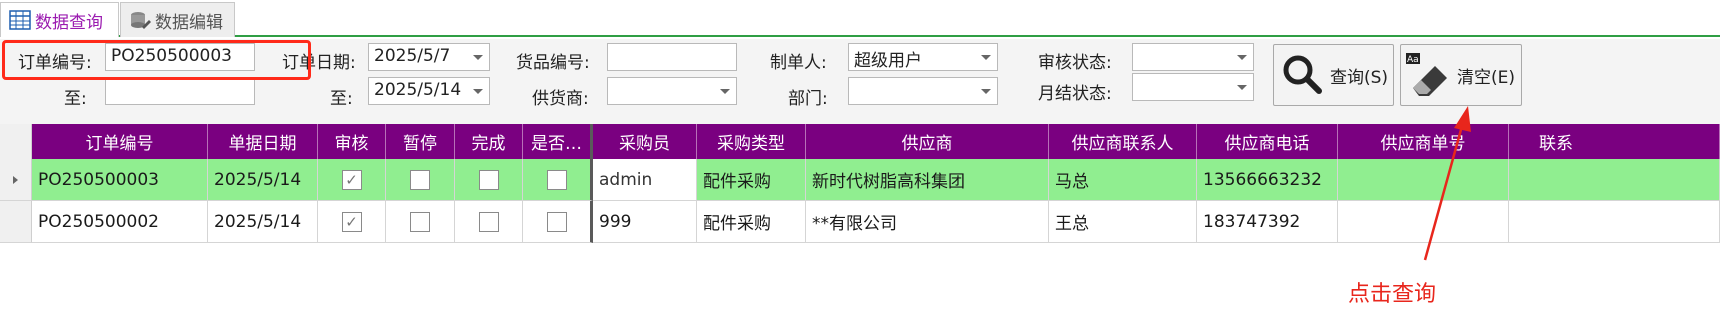 The image size is (1720, 331). I want to click on annotation-text: 点击查询, so click(1392, 294).